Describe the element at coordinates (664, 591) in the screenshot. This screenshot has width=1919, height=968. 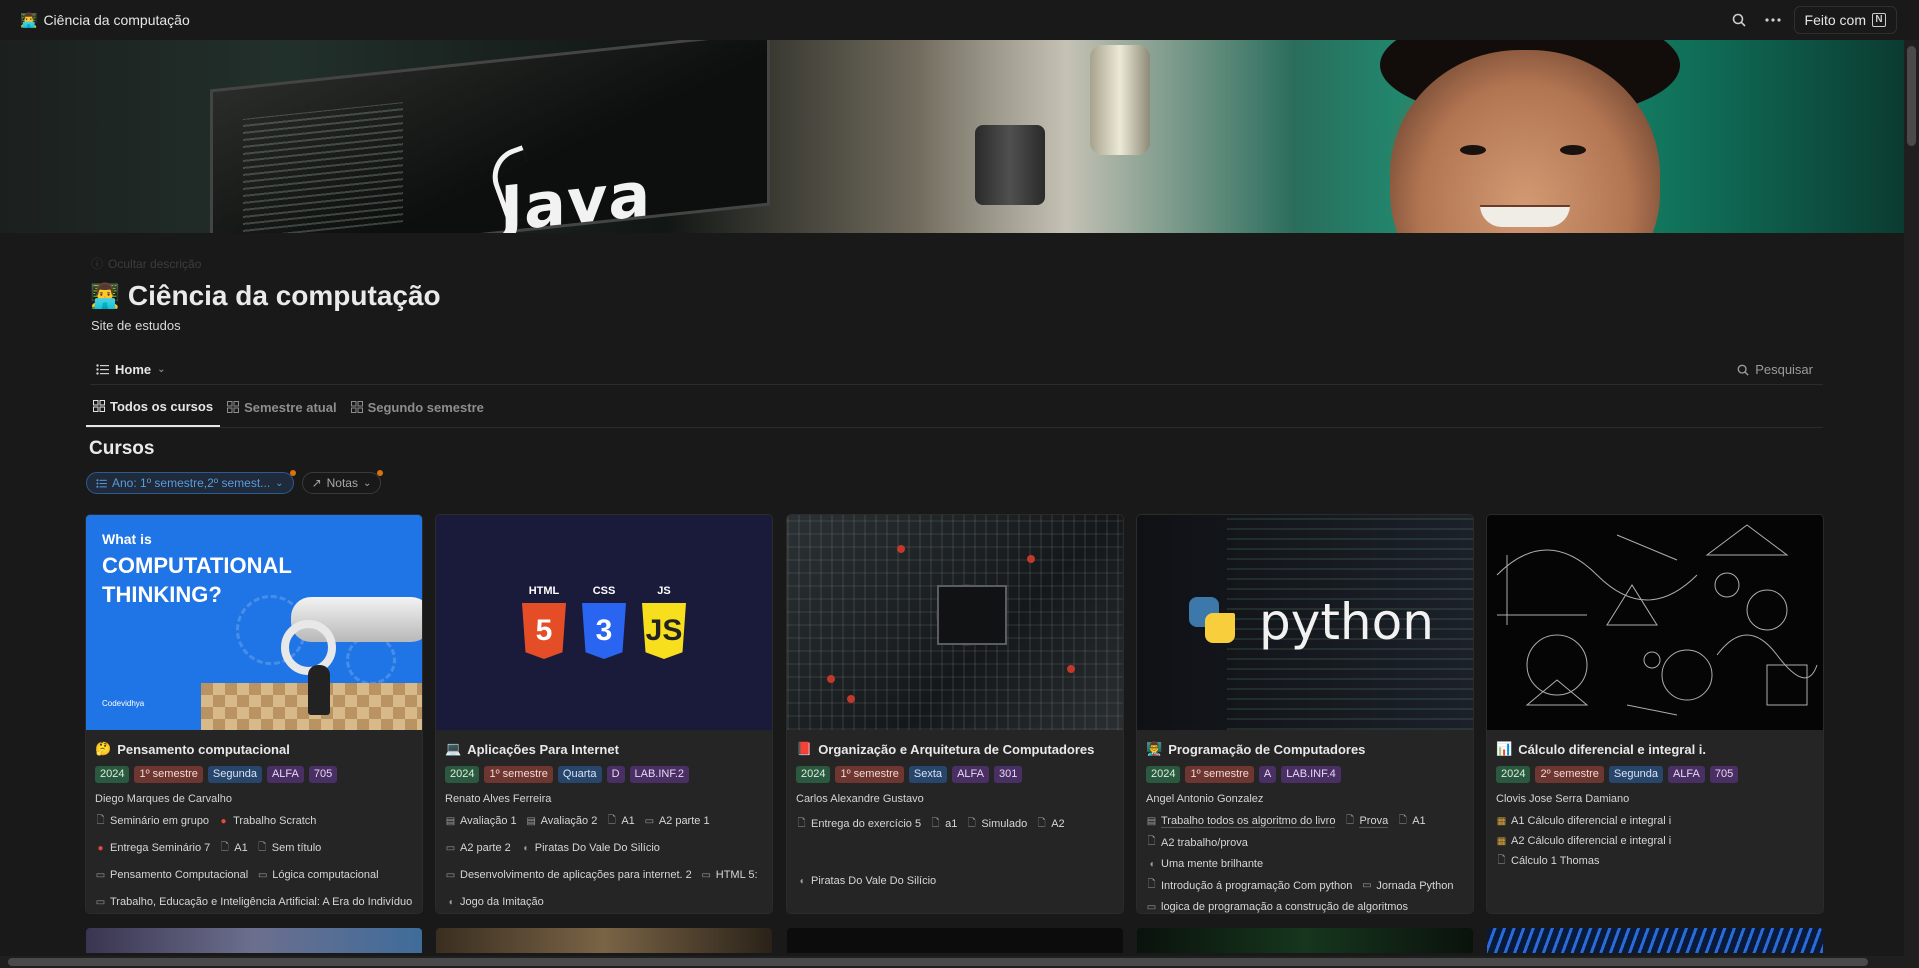
I see `js-label: JS` at that location.